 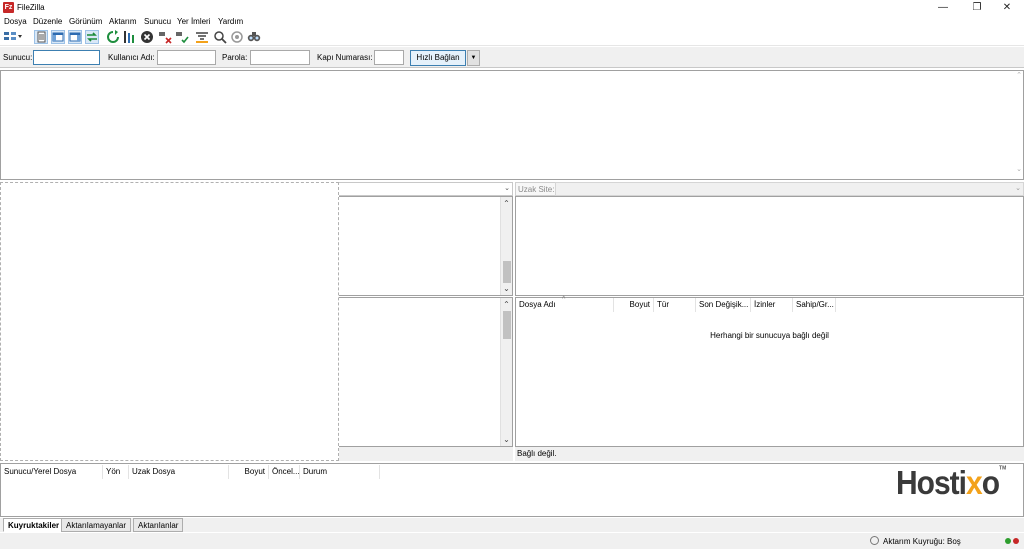 What do you see at coordinates (96, 525) in the screenshot?
I see `tab-failed-transfers: Aktarılamayanlar` at bounding box center [96, 525].